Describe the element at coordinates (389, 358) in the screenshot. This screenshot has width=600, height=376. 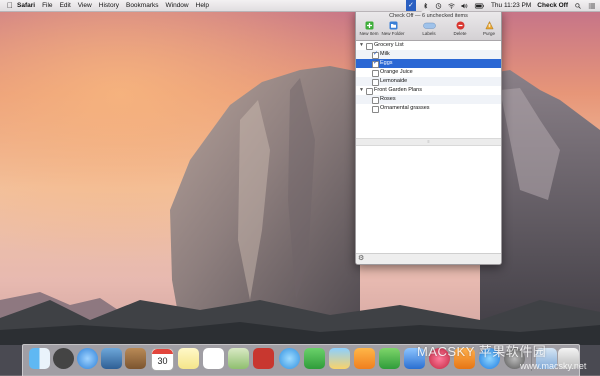
I see `numbers-icon` at that location.